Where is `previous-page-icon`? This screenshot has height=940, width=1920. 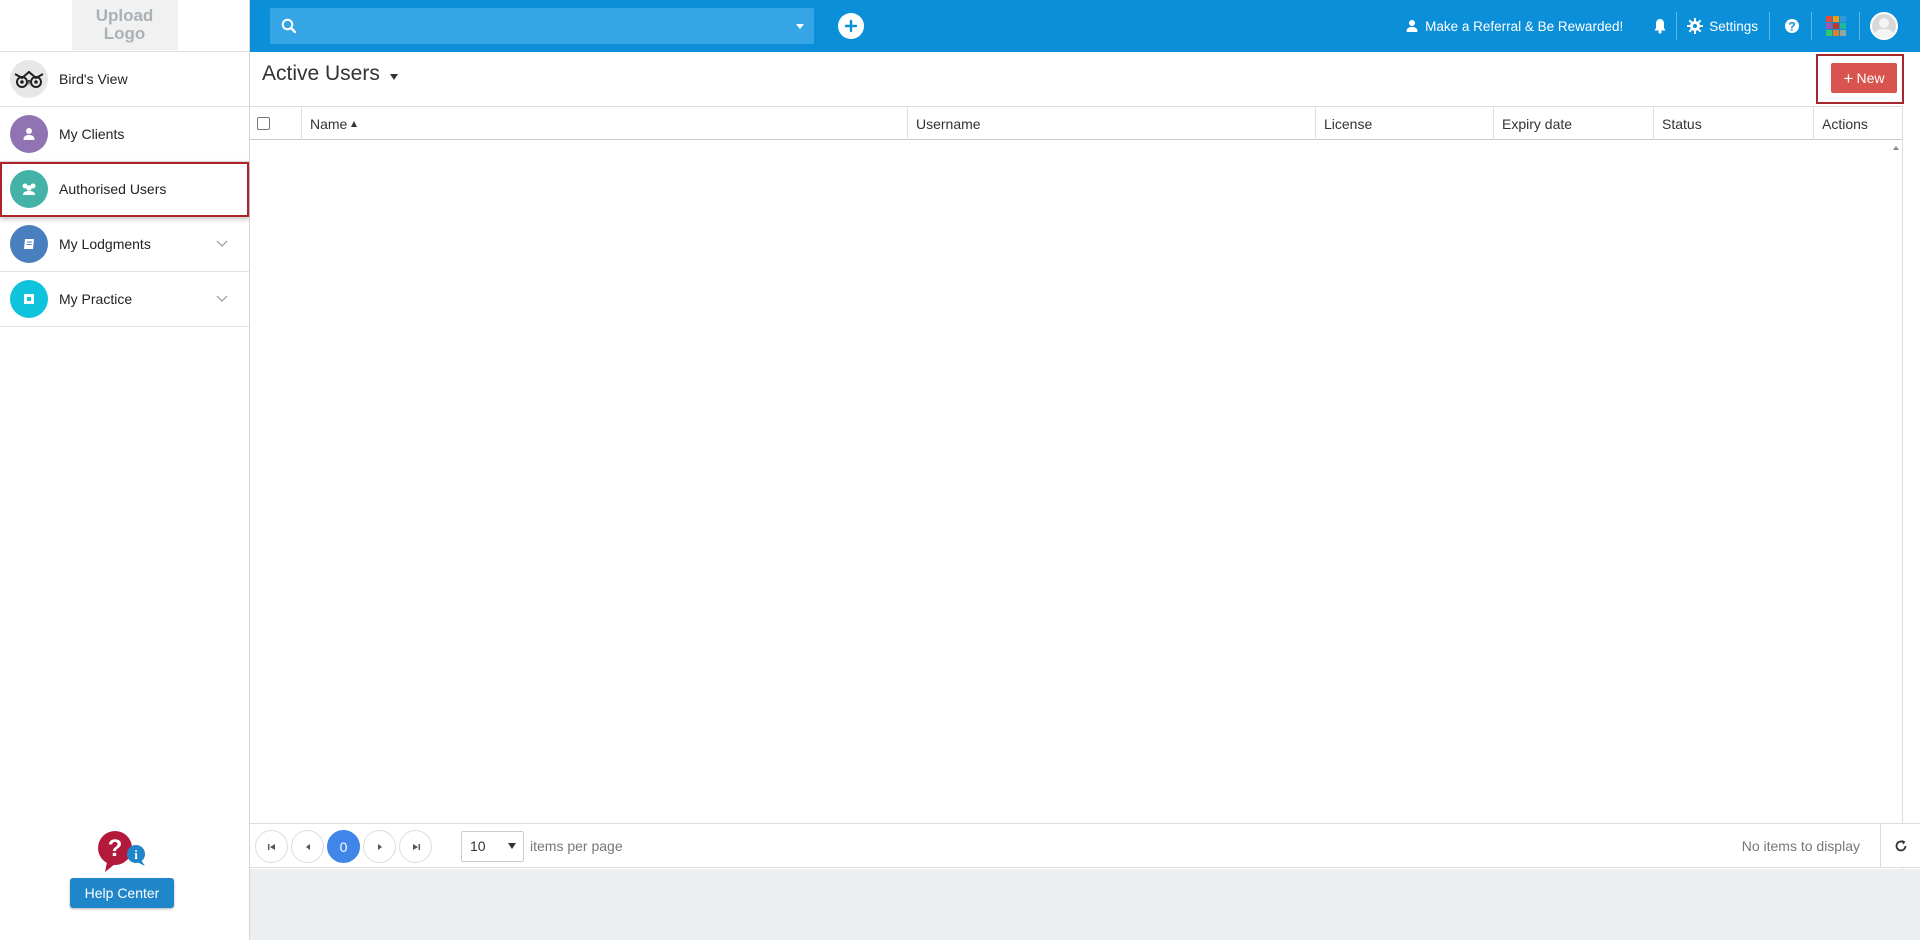 previous-page-icon is located at coordinates (307, 846).